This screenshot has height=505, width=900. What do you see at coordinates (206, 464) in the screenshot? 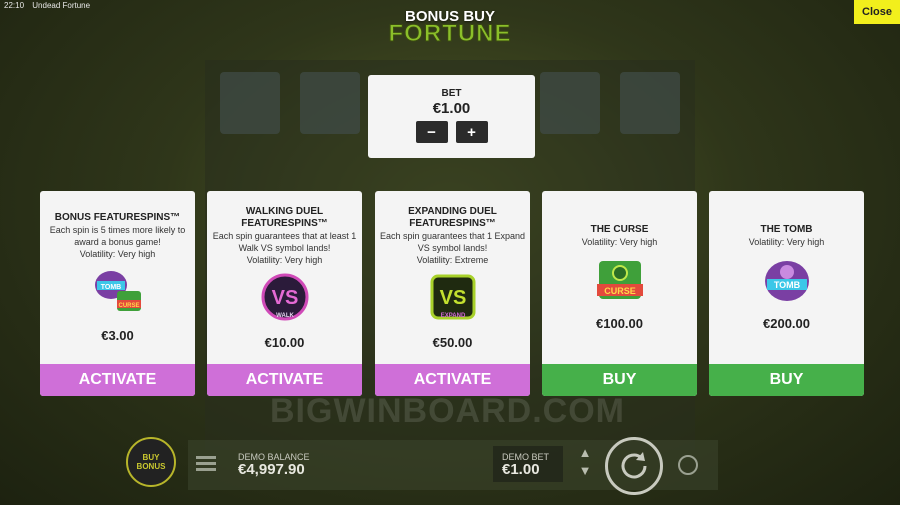
I see `menu-icon` at bounding box center [206, 464].